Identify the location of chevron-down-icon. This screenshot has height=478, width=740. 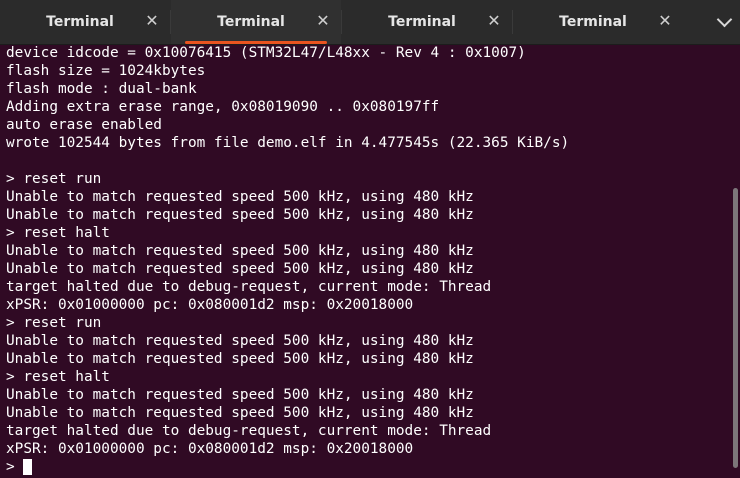
(724, 19).